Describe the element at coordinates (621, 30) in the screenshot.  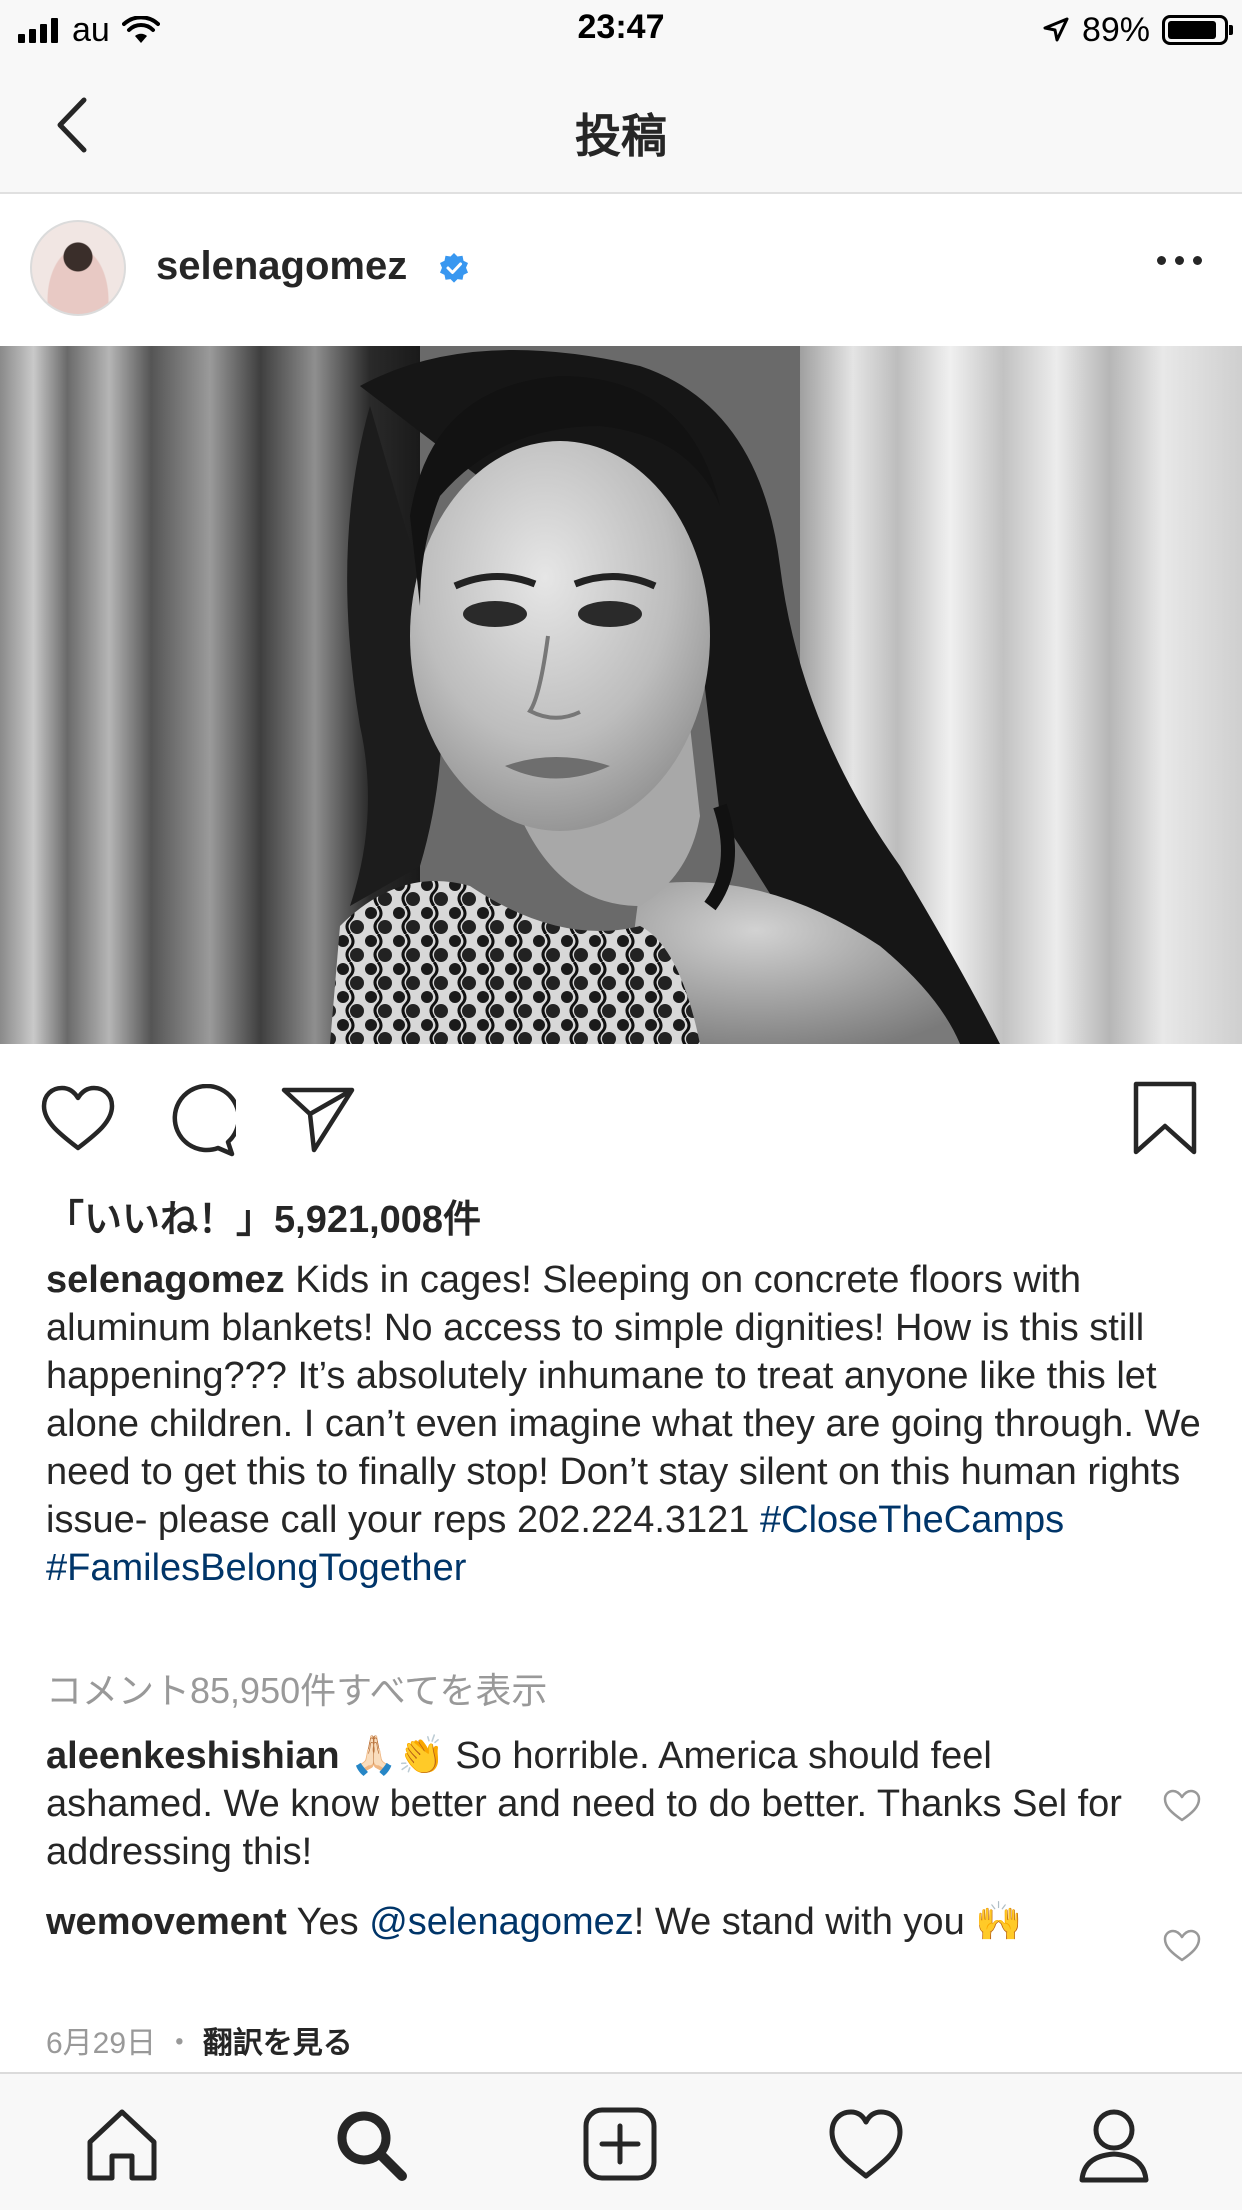
I see `status-bar: au 23:47 89%` at that location.